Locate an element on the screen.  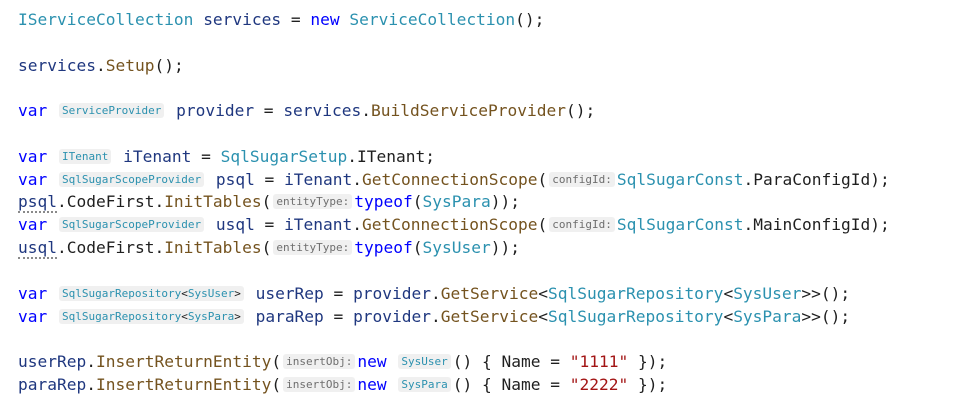
inlay-type-hint: SqlSugarRepository<SysUser> is located at coordinates (151, 293).